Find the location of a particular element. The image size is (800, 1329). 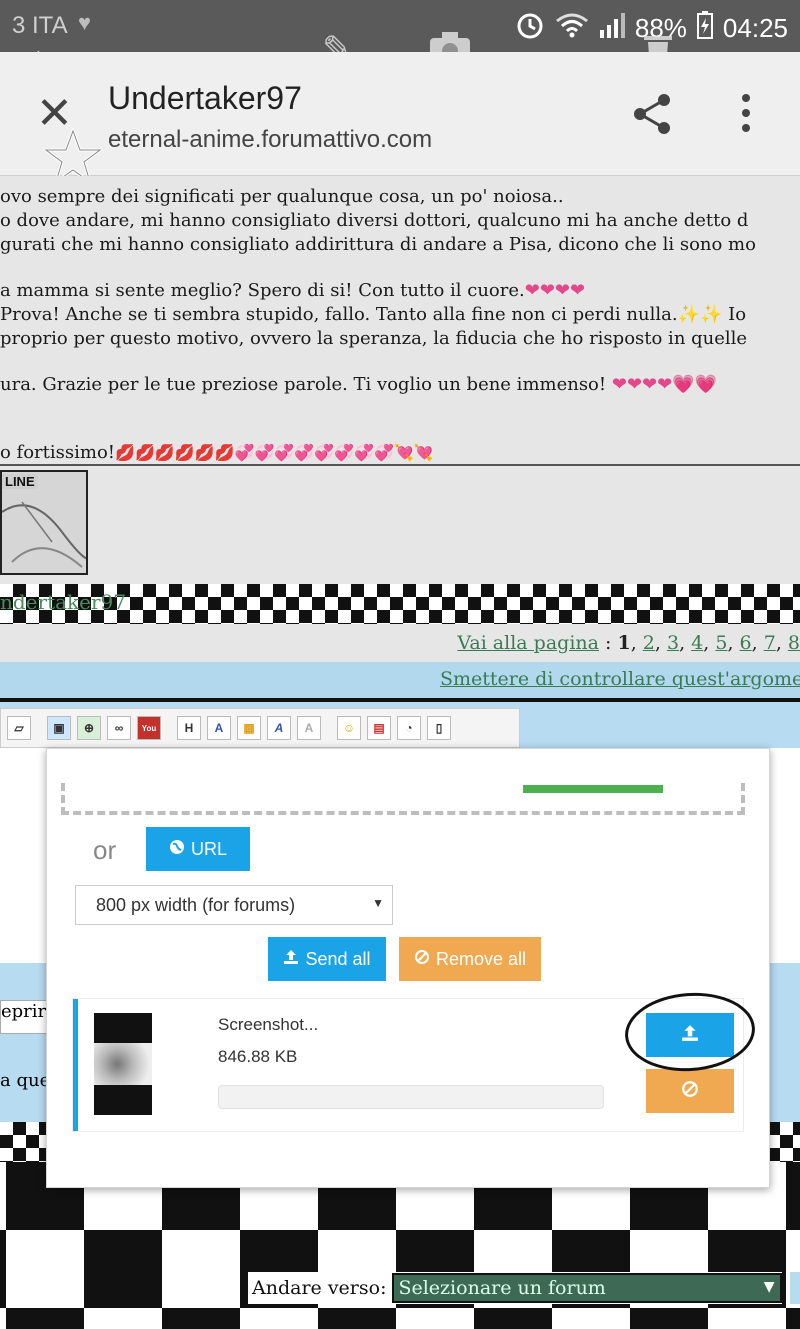

signal-icon is located at coordinates (612, 28).